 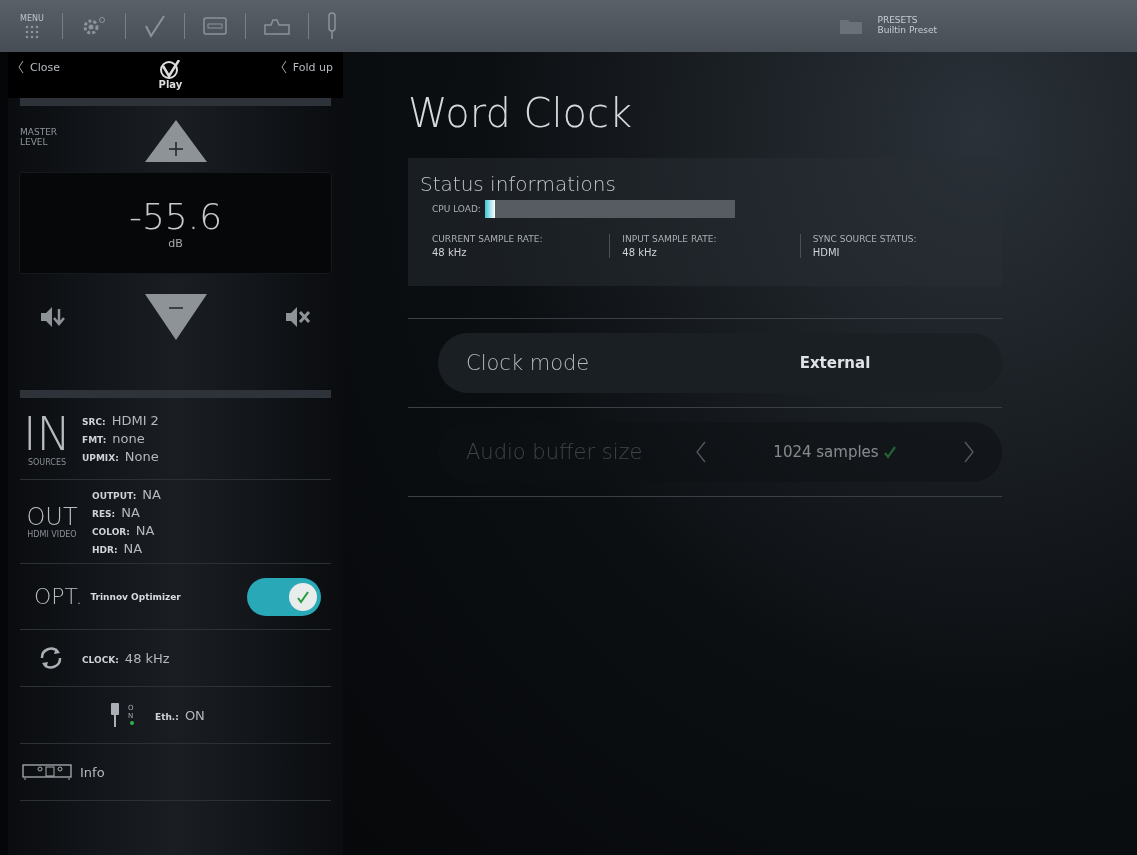 What do you see at coordinates (92, 772) in the screenshot?
I see `info-link: Info` at bounding box center [92, 772].